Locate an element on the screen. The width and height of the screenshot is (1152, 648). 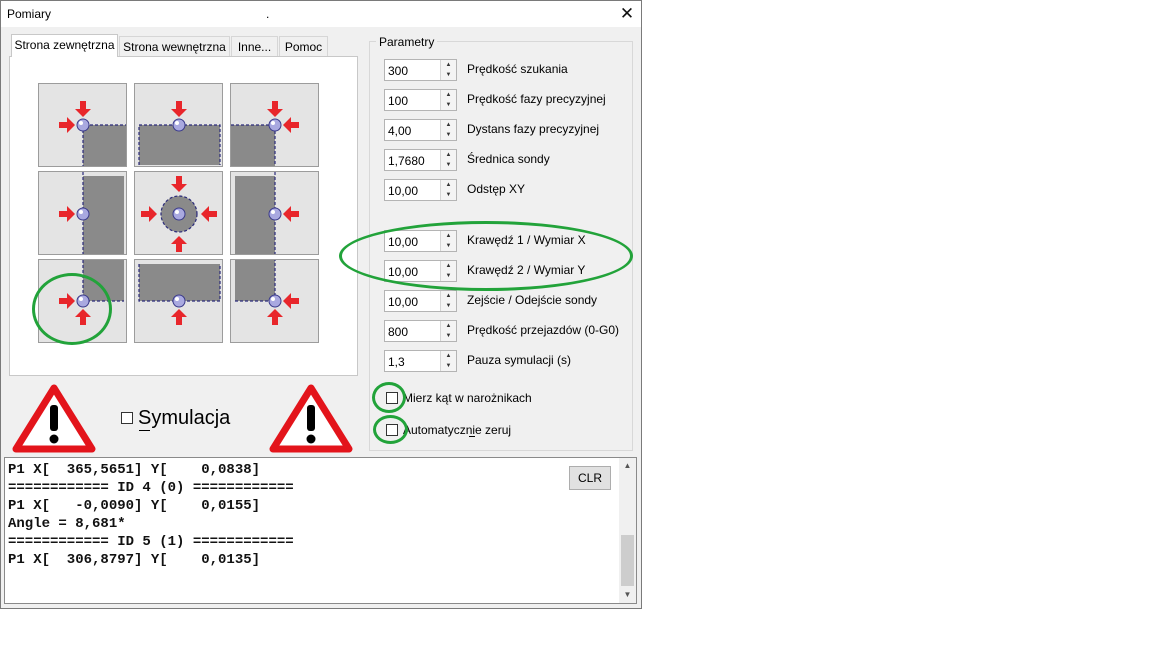
param-spinbox: 300 ▲ ▼ is located at coordinates (420, 70).